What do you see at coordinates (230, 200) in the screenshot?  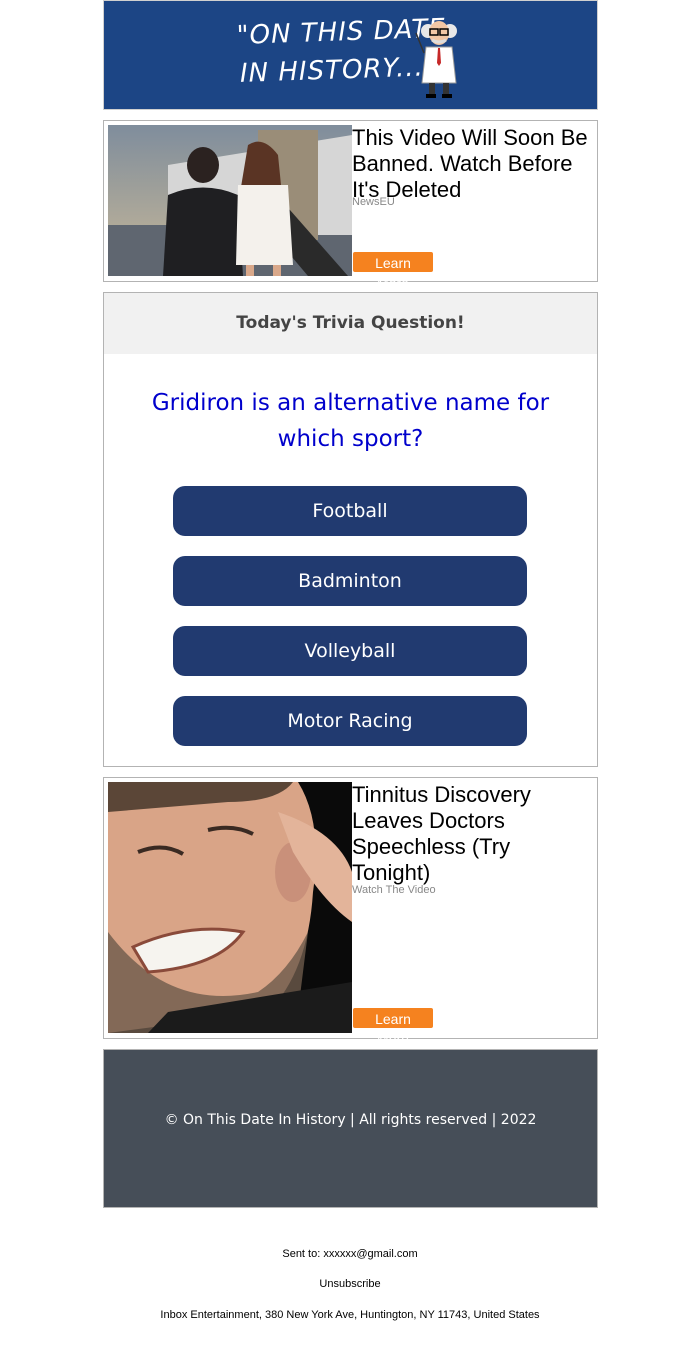 I see `ad-image-couple-jet` at bounding box center [230, 200].